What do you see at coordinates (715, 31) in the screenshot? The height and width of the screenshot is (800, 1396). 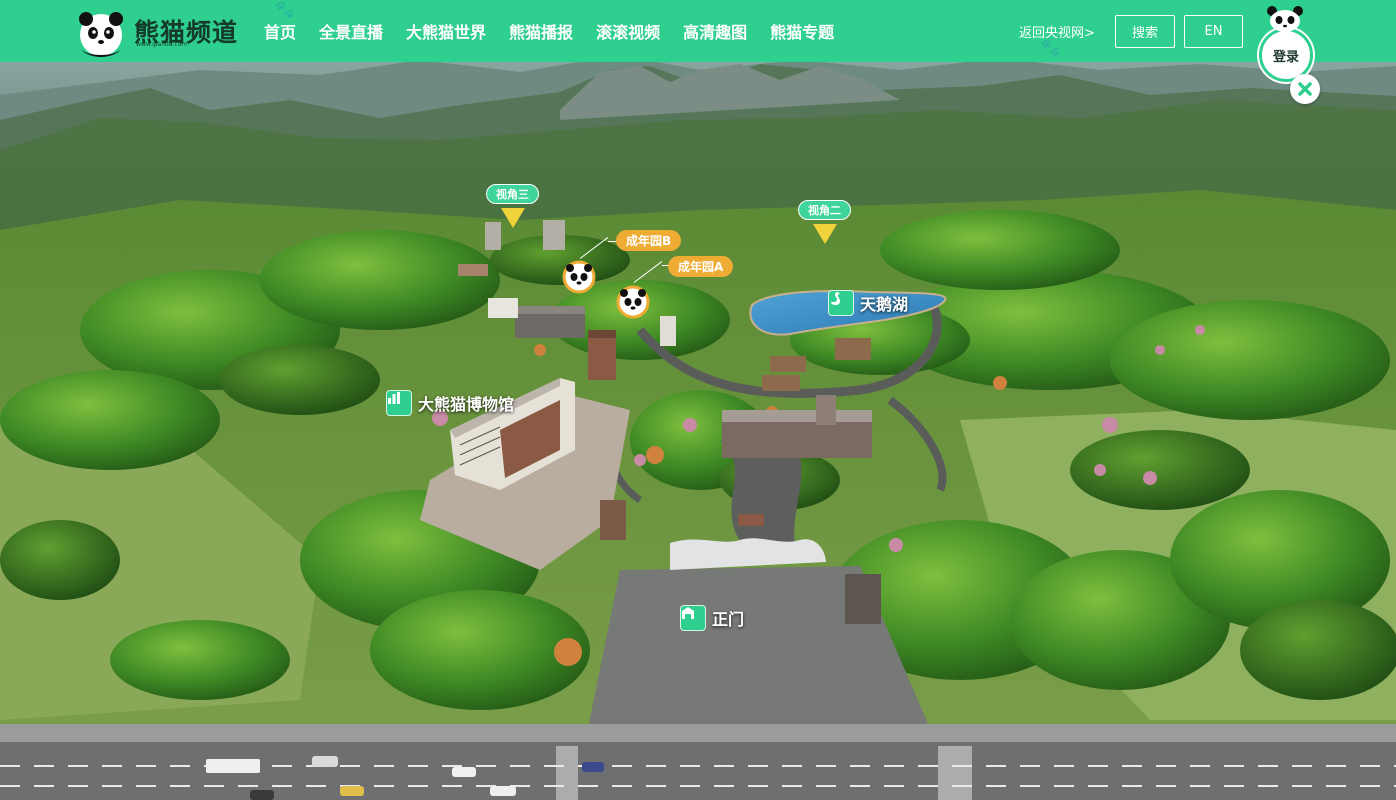 I see `nav-hd-photos: 高清趣图` at bounding box center [715, 31].